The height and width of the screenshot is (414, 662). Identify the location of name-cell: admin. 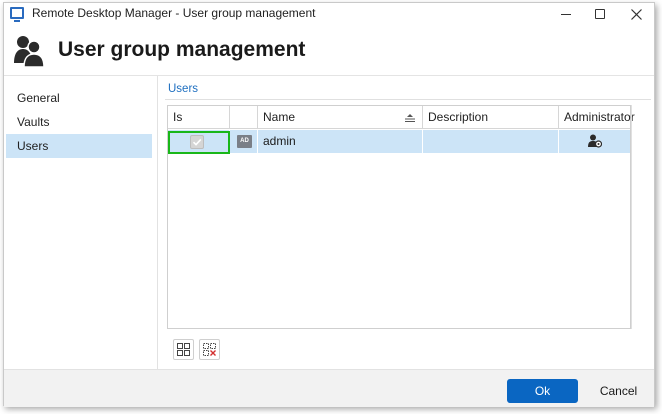
(340, 141).